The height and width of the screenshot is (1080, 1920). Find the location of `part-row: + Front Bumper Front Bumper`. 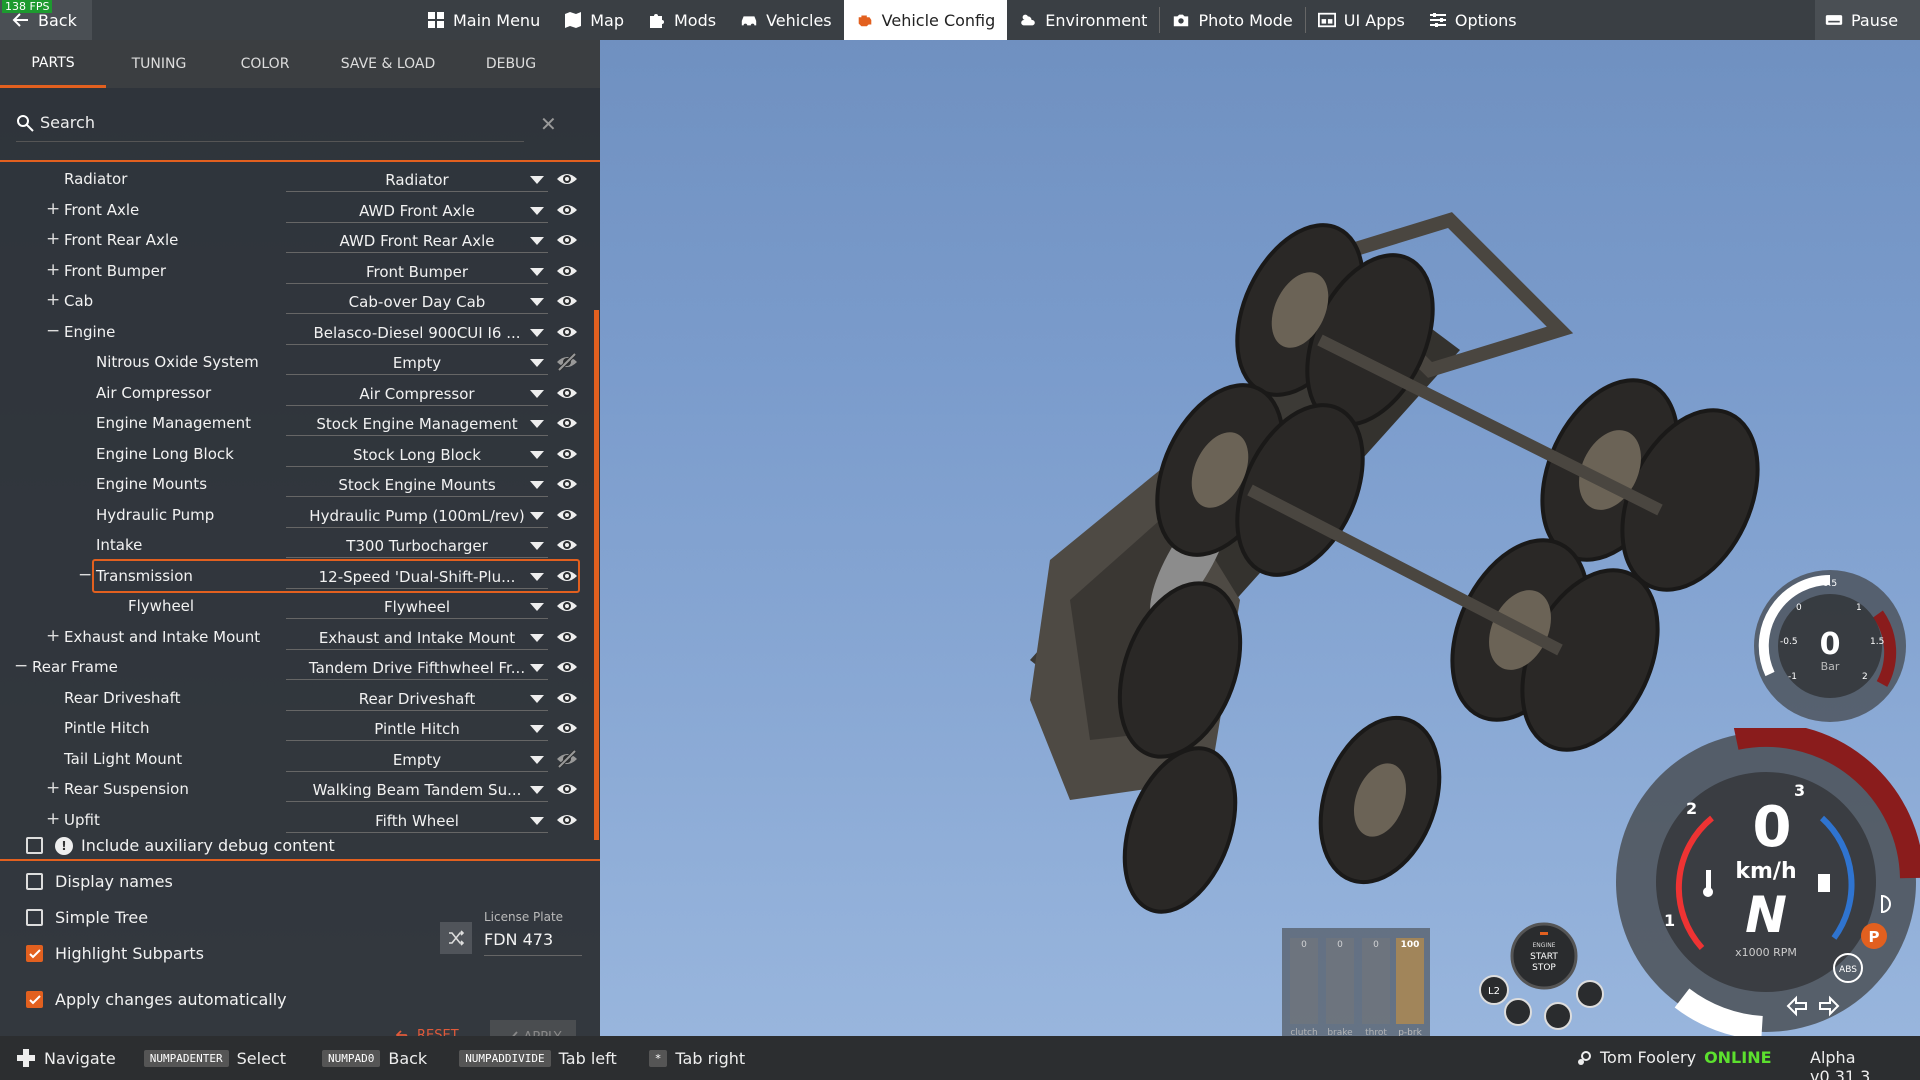

part-row: + Front Bumper Front Bumper is located at coordinates (300, 271).